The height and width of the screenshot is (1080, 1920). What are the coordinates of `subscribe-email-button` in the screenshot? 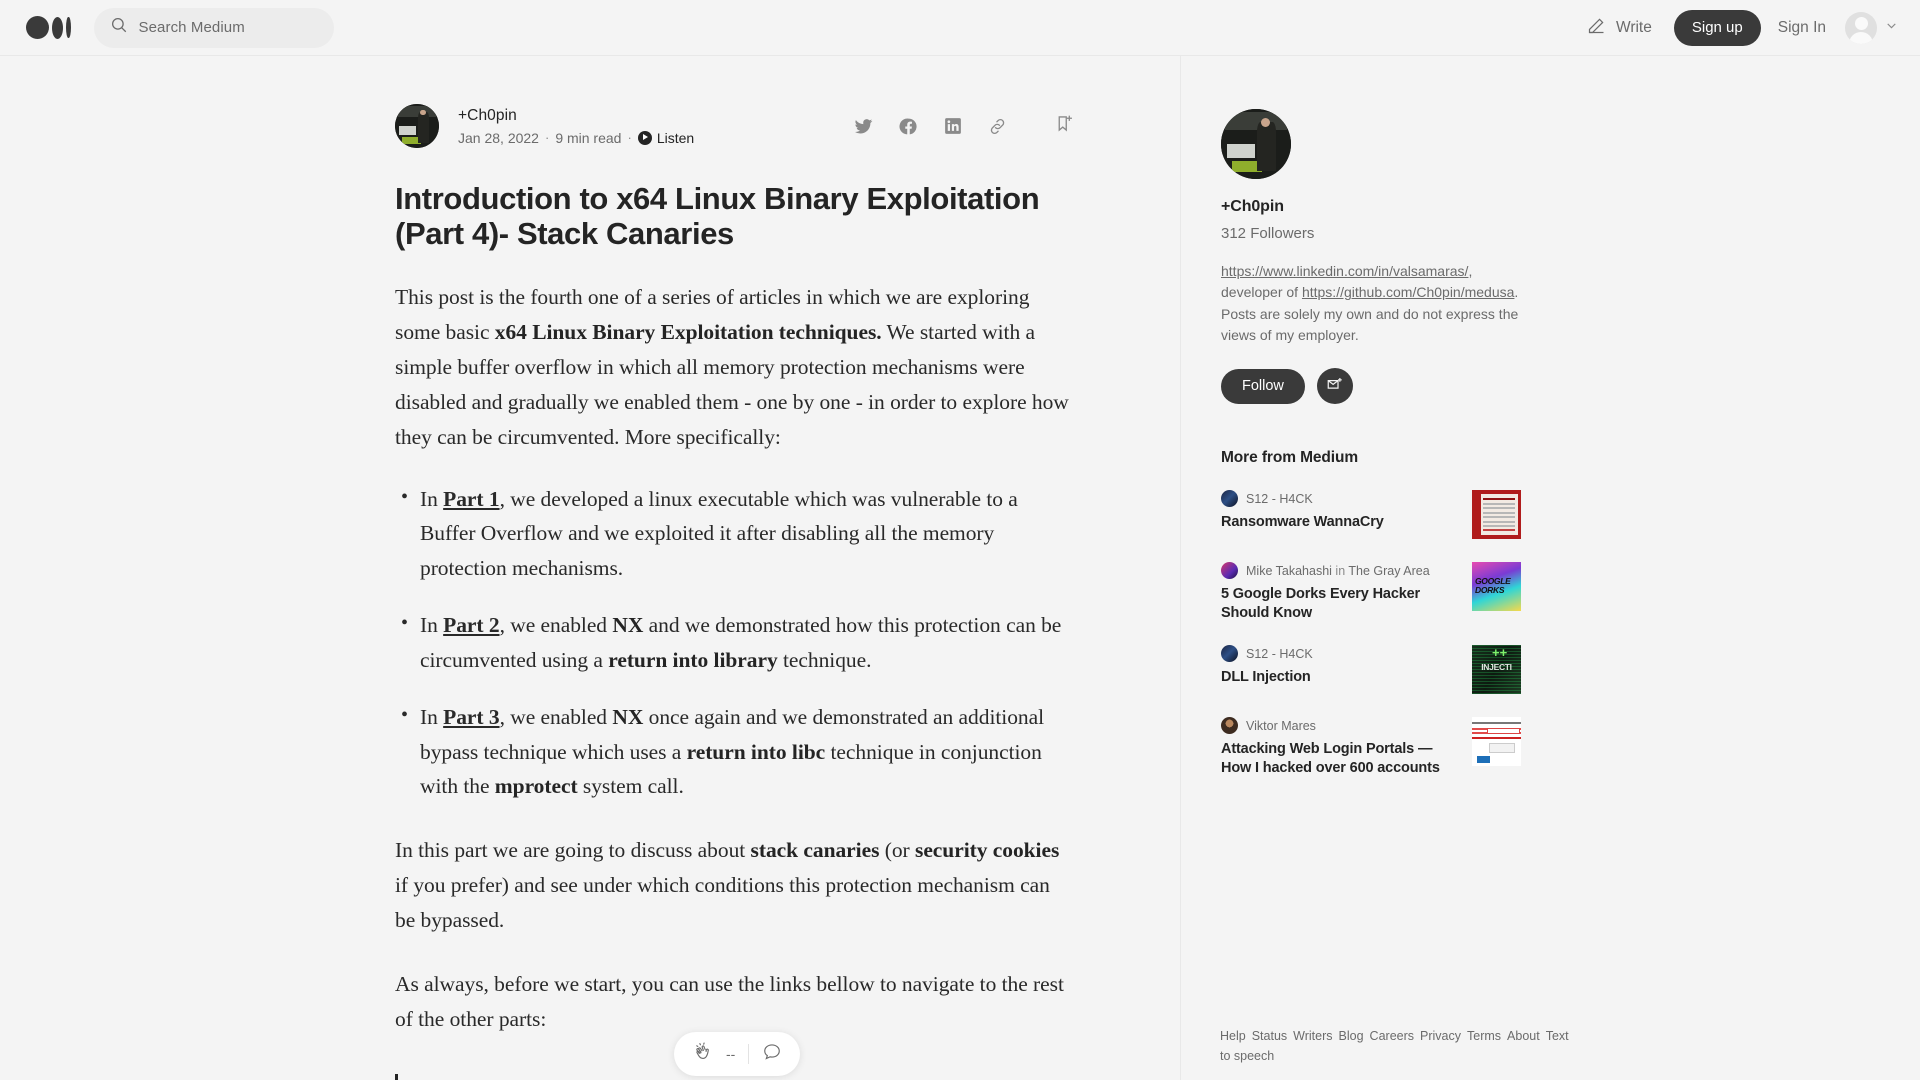 It's located at (1334, 386).